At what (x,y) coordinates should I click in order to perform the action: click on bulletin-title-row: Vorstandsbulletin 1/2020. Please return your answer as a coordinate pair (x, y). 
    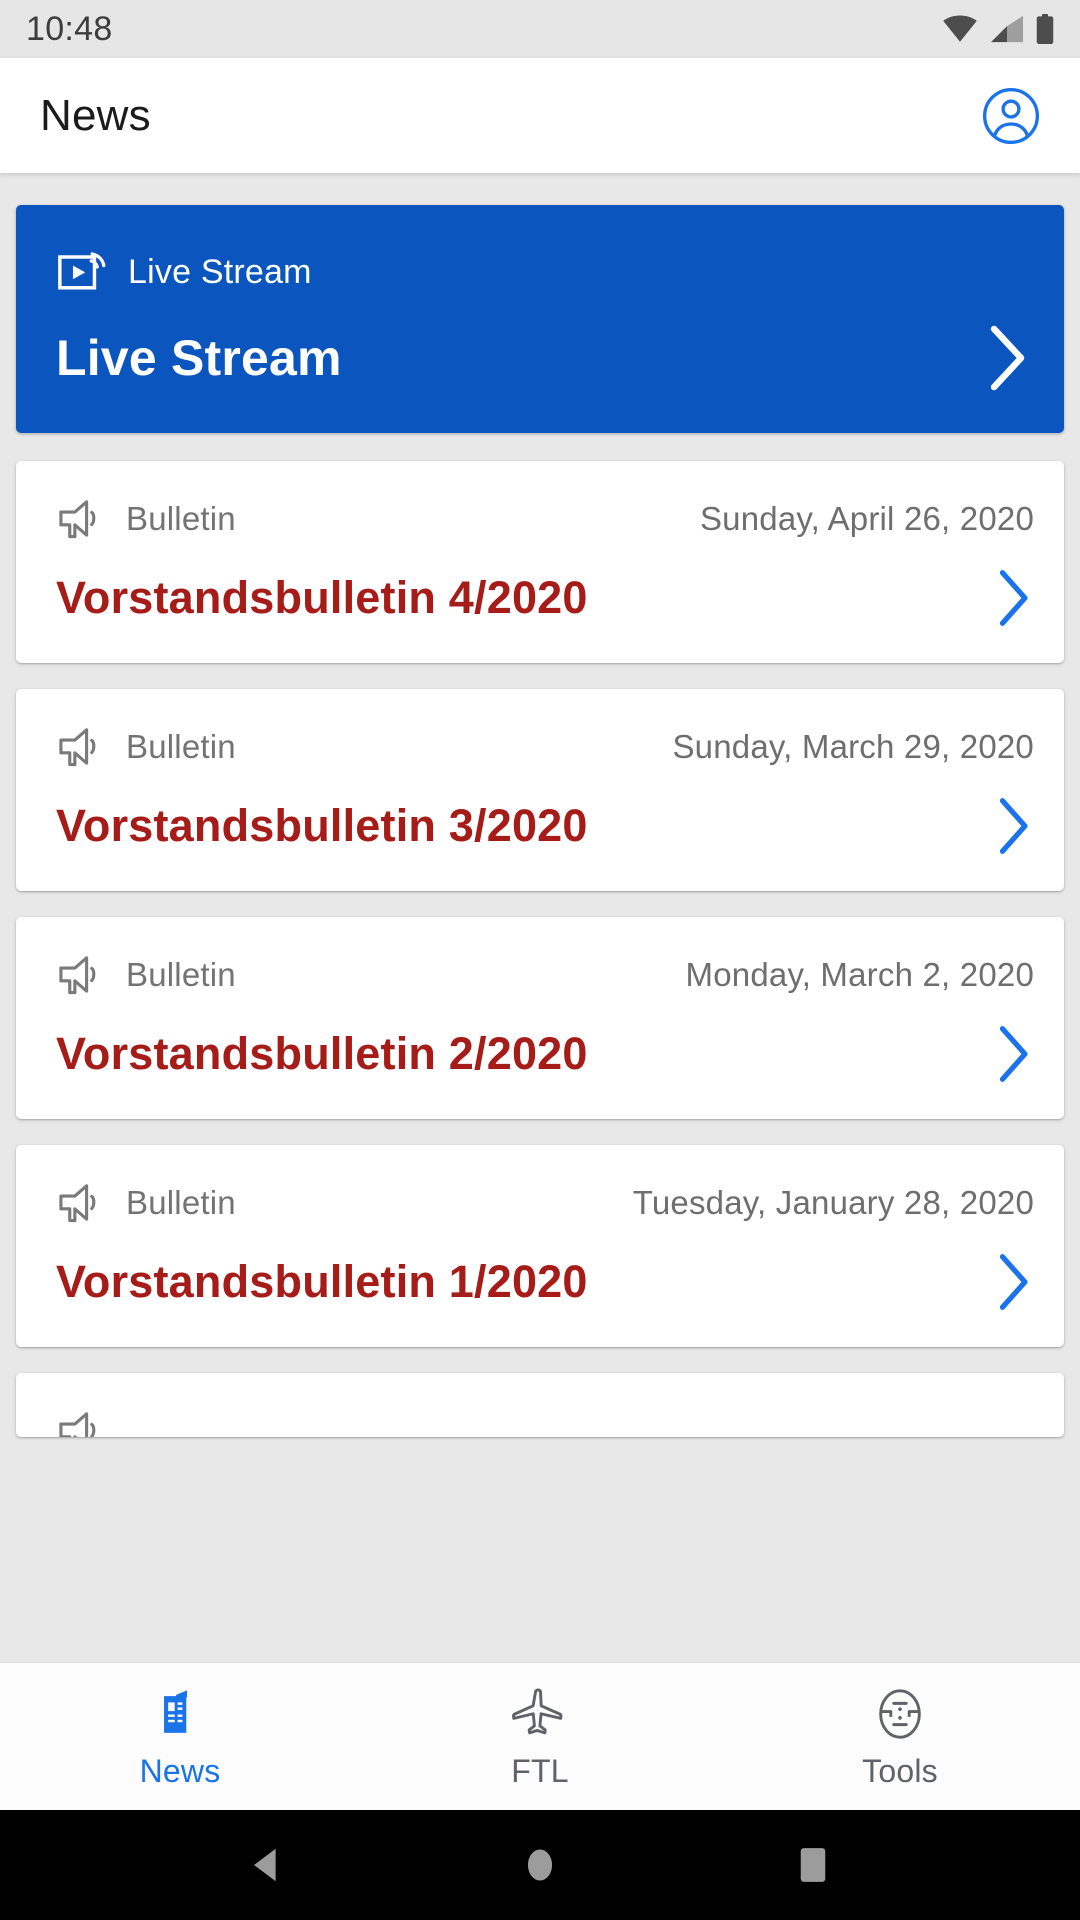
    Looking at the image, I should click on (545, 1282).